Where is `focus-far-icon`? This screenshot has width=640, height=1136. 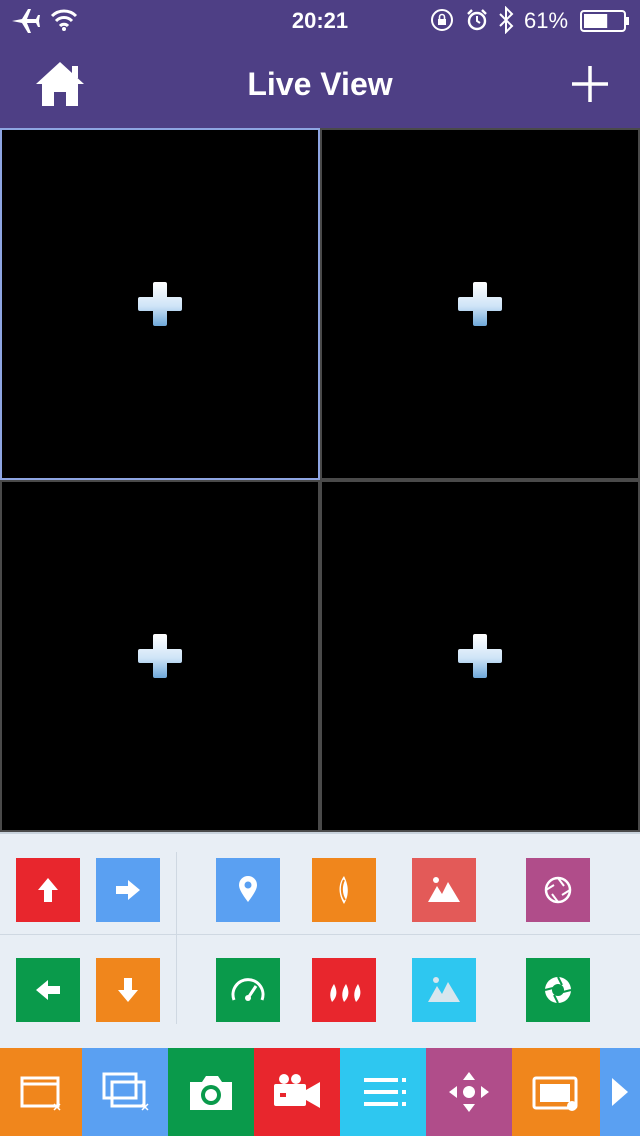 focus-far-icon is located at coordinates (344, 990).